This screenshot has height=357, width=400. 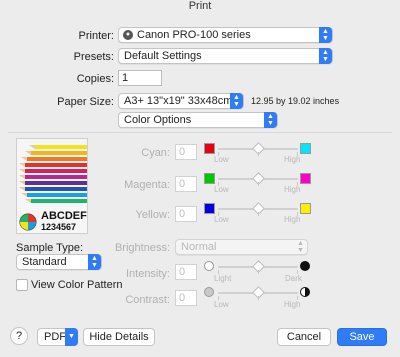 What do you see at coordinates (305, 178) in the screenshot?
I see `magenta-high-swatch` at bounding box center [305, 178].